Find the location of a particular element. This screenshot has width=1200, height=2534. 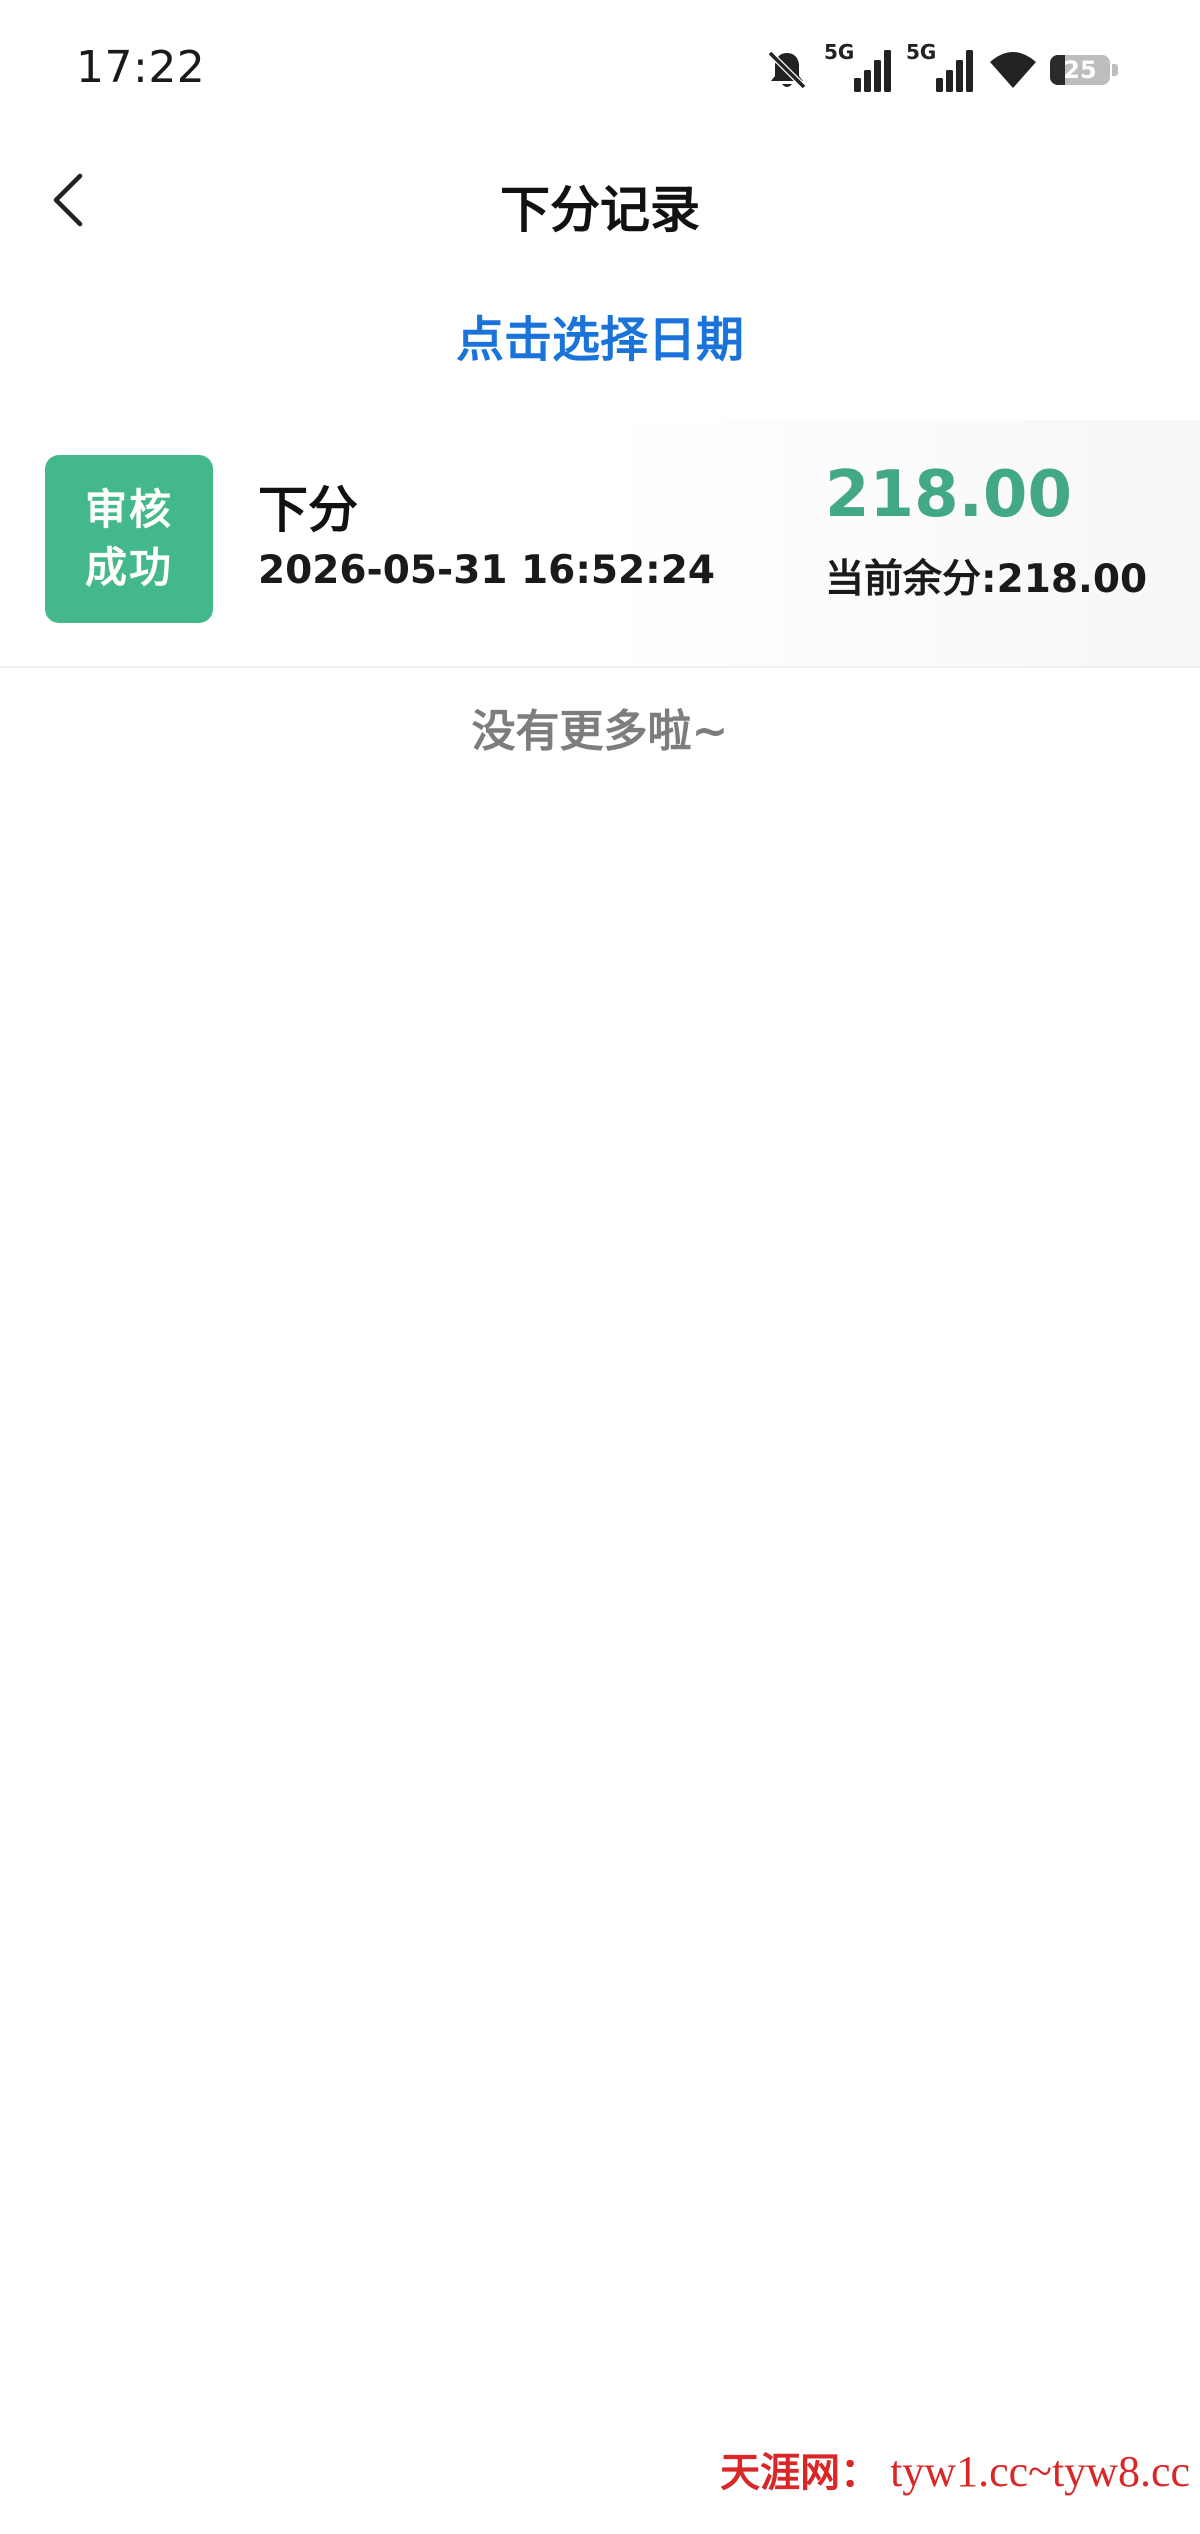

wifi-icon is located at coordinates (1013, 70).